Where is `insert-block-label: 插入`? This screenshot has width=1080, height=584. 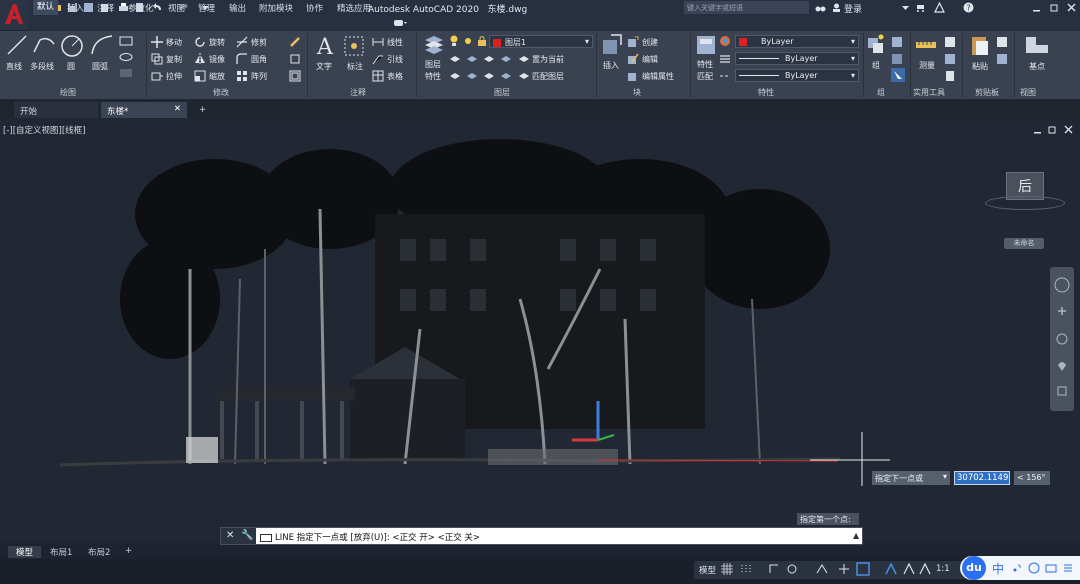 insert-block-label: 插入 is located at coordinates (611, 65).